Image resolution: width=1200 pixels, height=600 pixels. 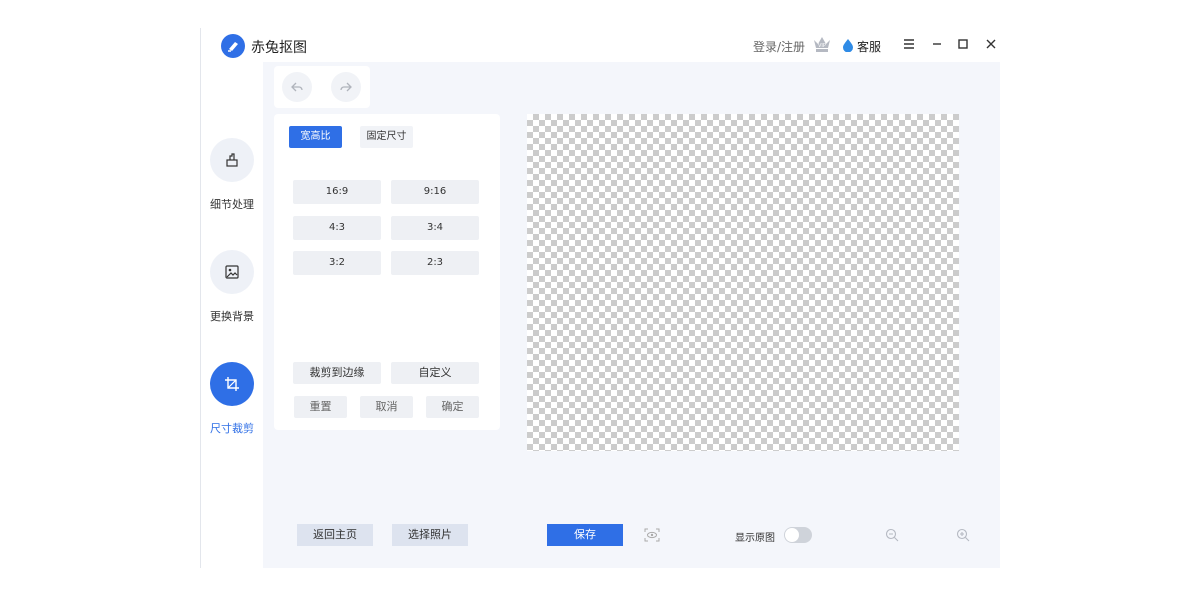 I want to click on undo-button, so click(x=297, y=87).